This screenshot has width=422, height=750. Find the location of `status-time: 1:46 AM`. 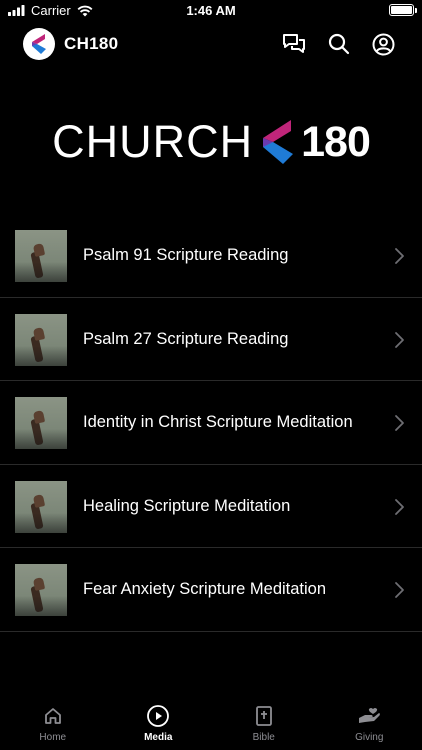

status-time: 1:46 AM is located at coordinates (211, 10).